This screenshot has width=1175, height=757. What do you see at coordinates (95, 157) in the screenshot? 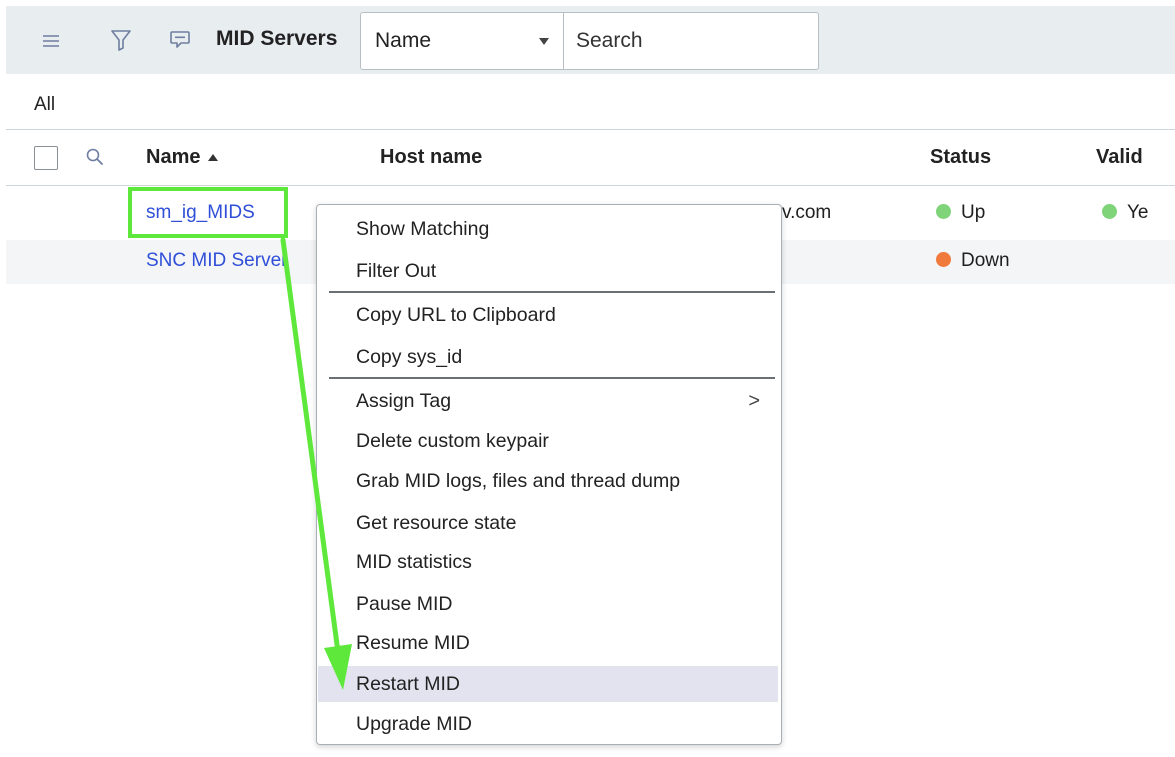
I see `column-search-icon` at bounding box center [95, 157].